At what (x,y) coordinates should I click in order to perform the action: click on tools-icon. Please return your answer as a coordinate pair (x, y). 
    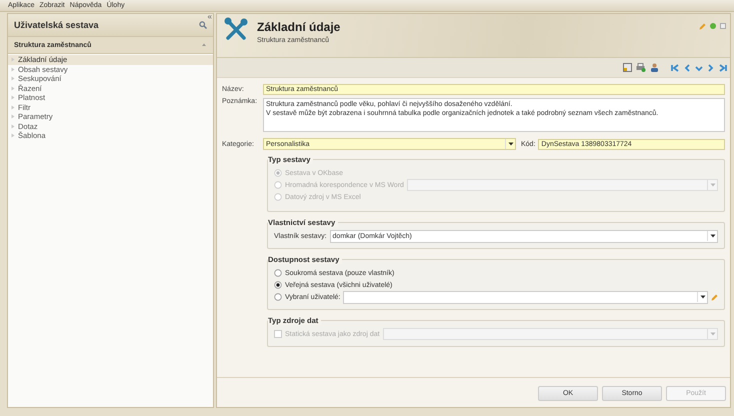
    Looking at the image, I should click on (236, 30).